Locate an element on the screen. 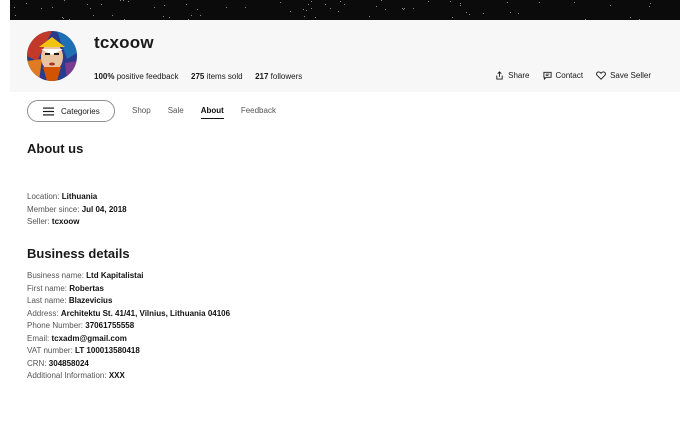 Image resolution: width=690 pixels, height=424 pixels. detail-value: 37061755558 is located at coordinates (110, 325).